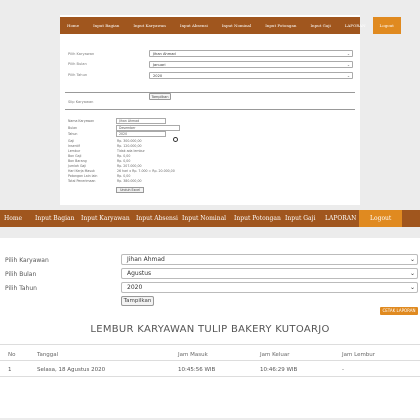 The height and width of the screenshot is (420, 420). Describe the element at coordinates (141, 134) in the screenshot. I see `mini-slip-year-field: 2020` at that location.